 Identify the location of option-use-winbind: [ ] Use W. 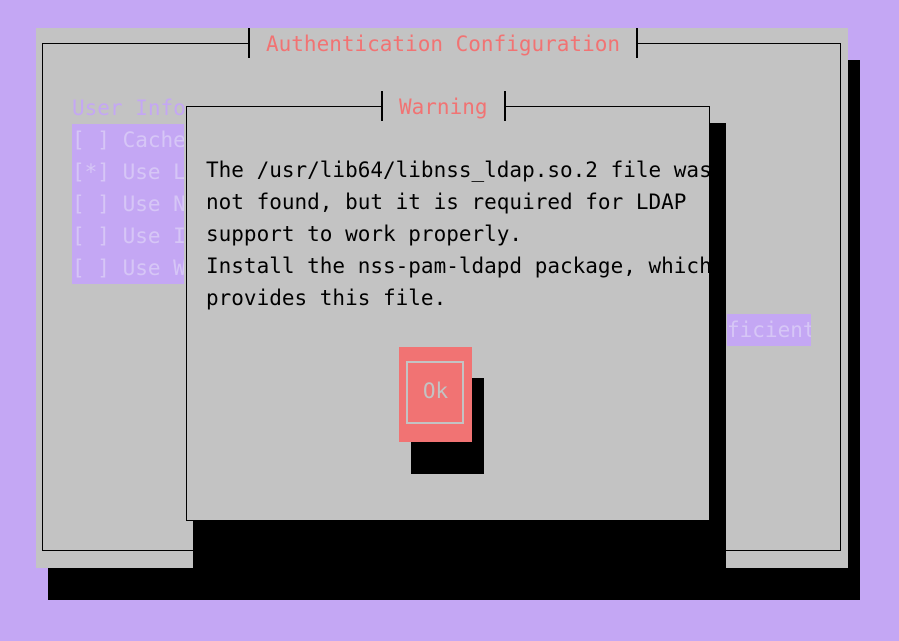
(128, 268).